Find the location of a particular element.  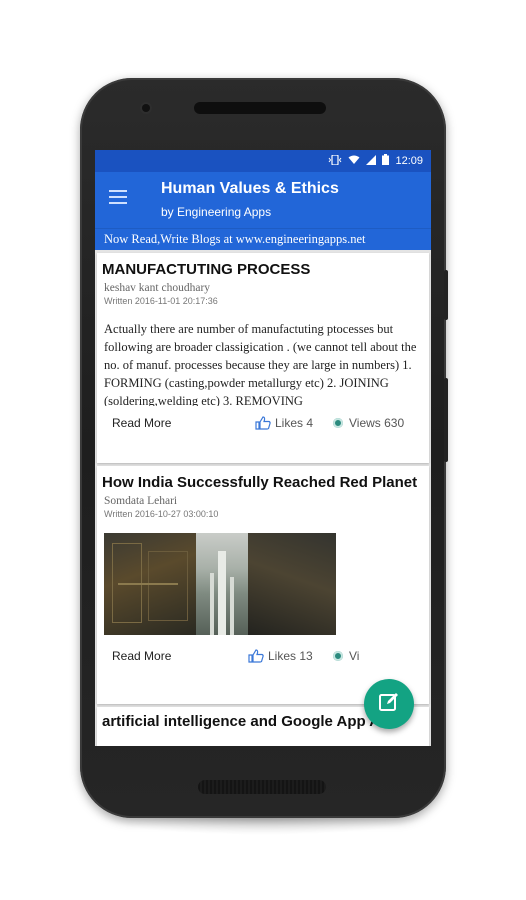

post-image is located at coordinates (220, 584).